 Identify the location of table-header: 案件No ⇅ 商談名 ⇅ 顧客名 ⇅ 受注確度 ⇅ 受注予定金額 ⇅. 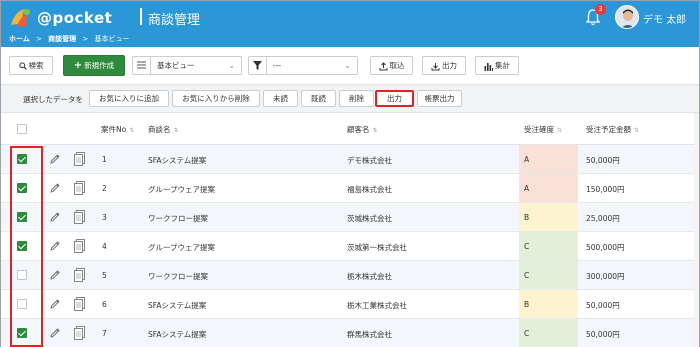
(350, 129).